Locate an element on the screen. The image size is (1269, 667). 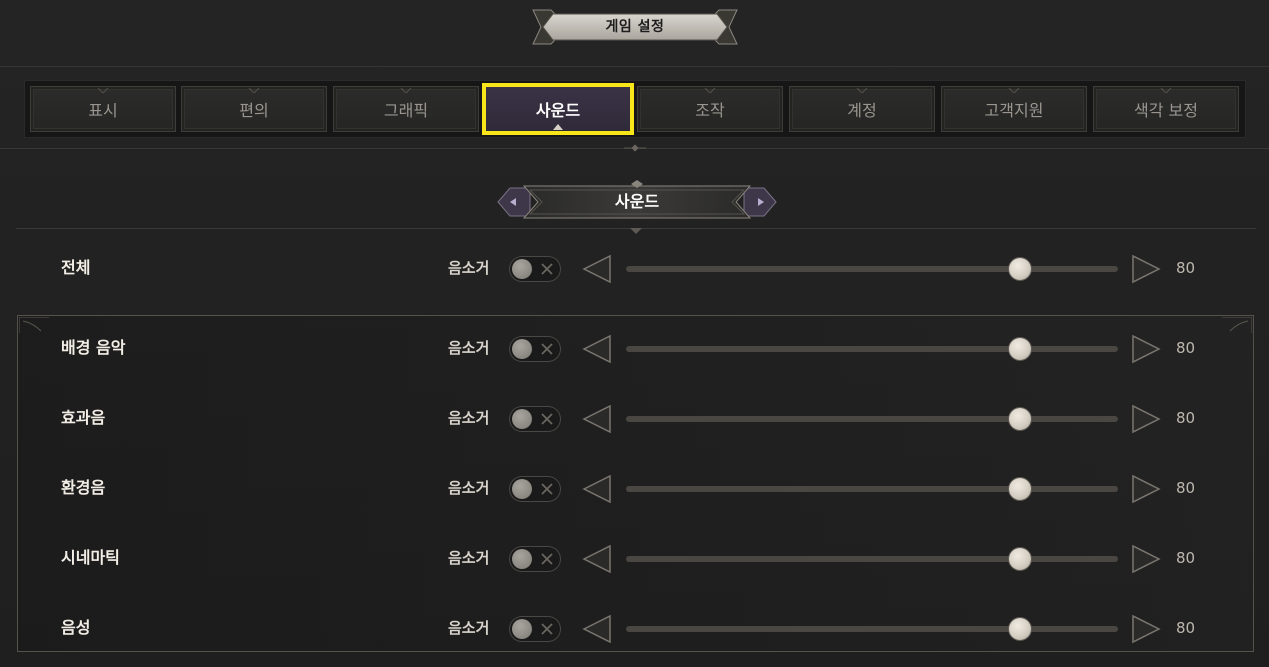
volume-row-sfx: 효과음 음소거 80 is located at coordinates (634, 418).